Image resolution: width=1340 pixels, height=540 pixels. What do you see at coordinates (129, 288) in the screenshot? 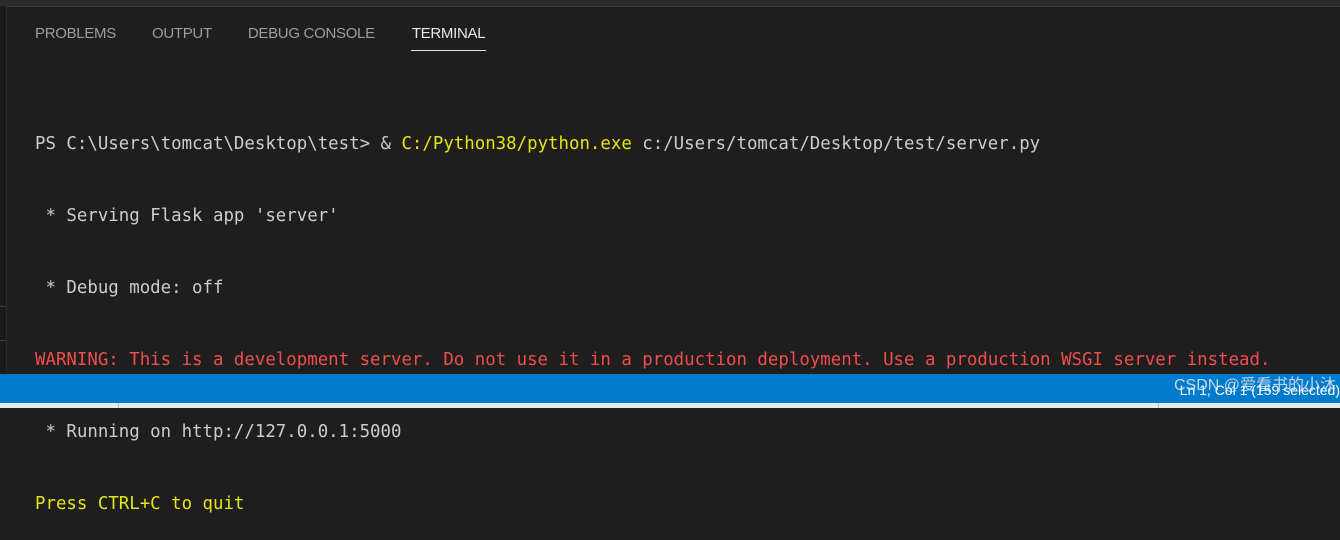
I see `terminal-debug-line: * Debug mode: off` at bounding box center [129, 288].